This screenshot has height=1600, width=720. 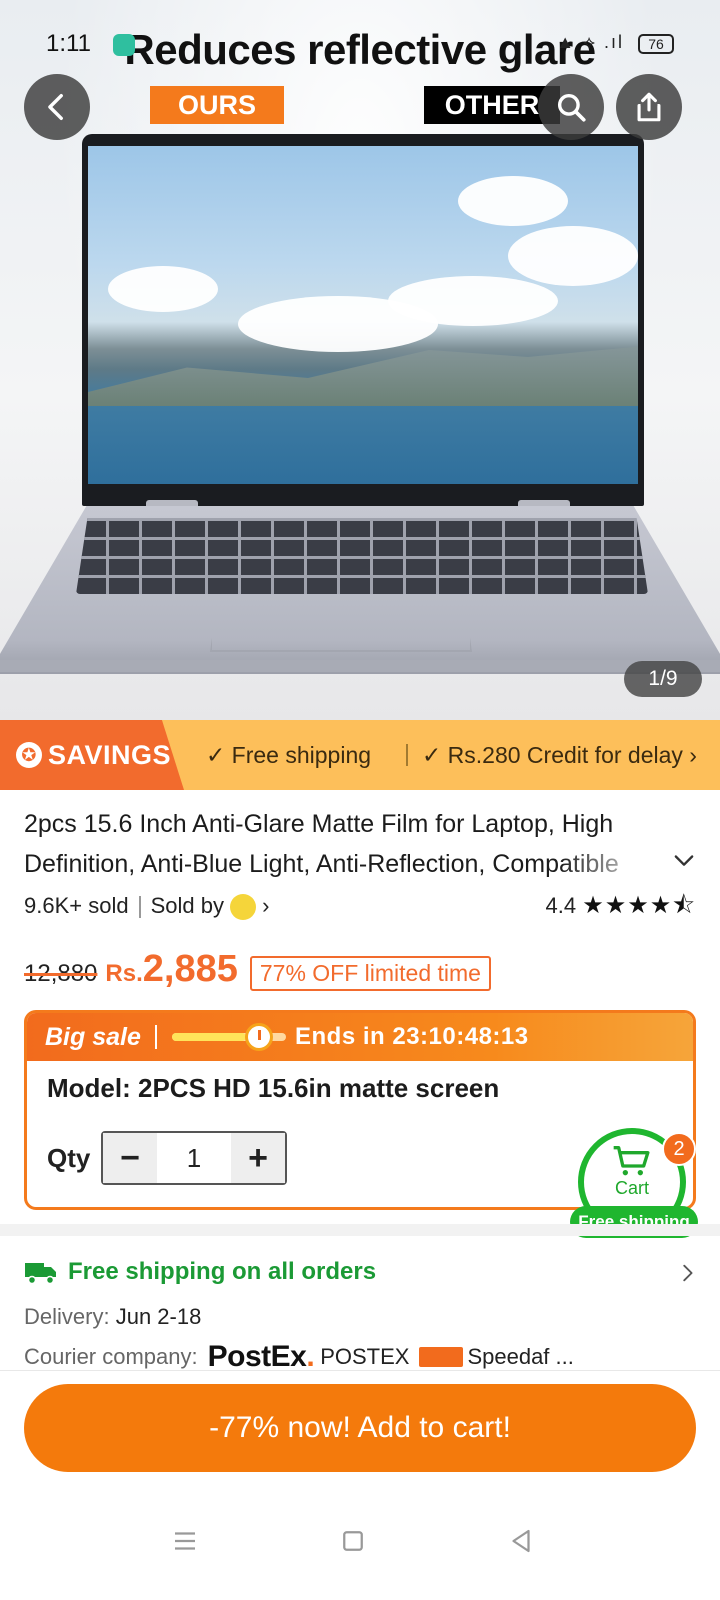 I want to click on speedaf-logo-icon, so click(x=441, y=1357).